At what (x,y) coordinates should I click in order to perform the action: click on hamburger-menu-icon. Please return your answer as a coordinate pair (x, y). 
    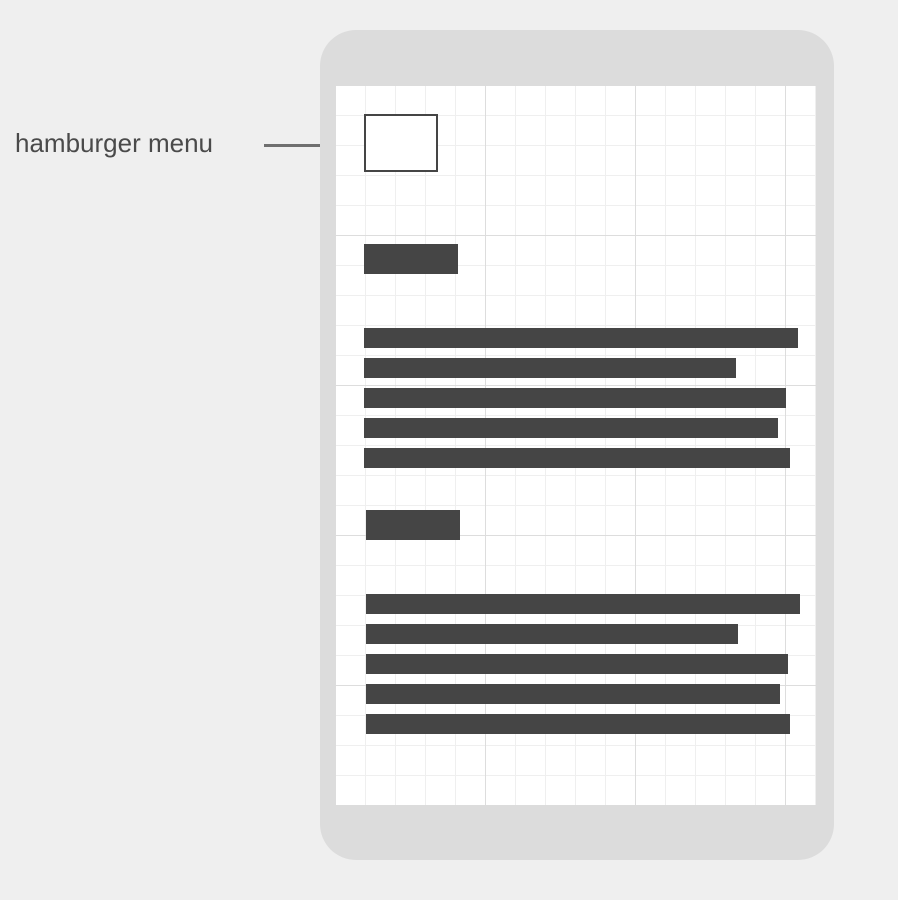
    Looking at the image, I should click on (401, 143).